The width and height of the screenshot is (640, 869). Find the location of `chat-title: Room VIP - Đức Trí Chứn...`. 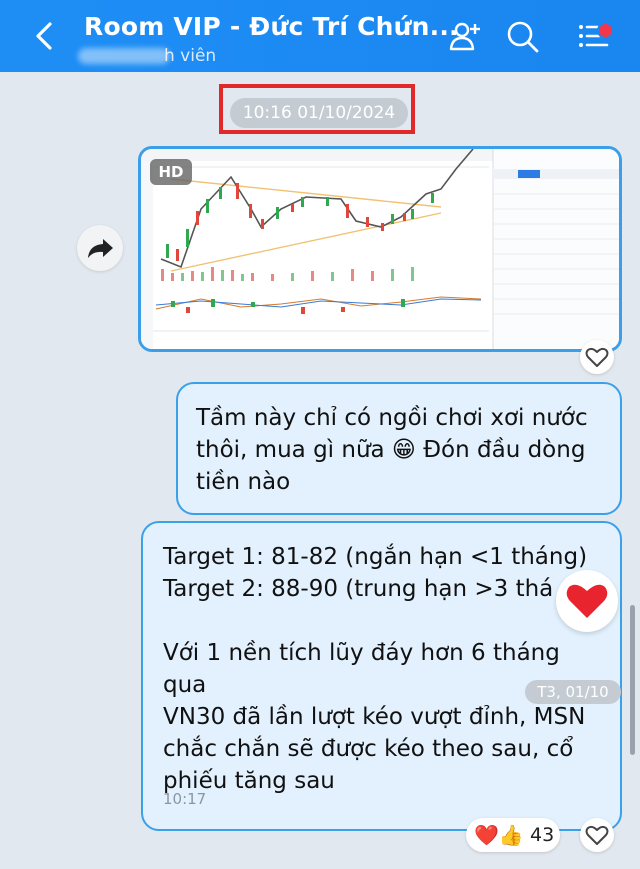

chat-title: Room VIP - Đức Trí Chứn... is located at coordinates (271, 26).